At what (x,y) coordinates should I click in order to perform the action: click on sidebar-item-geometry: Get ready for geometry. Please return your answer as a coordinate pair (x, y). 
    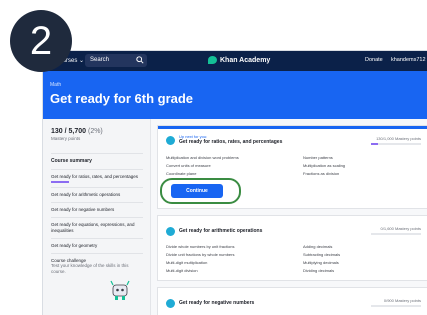
    Looking at the image, I should click on (97, 245).